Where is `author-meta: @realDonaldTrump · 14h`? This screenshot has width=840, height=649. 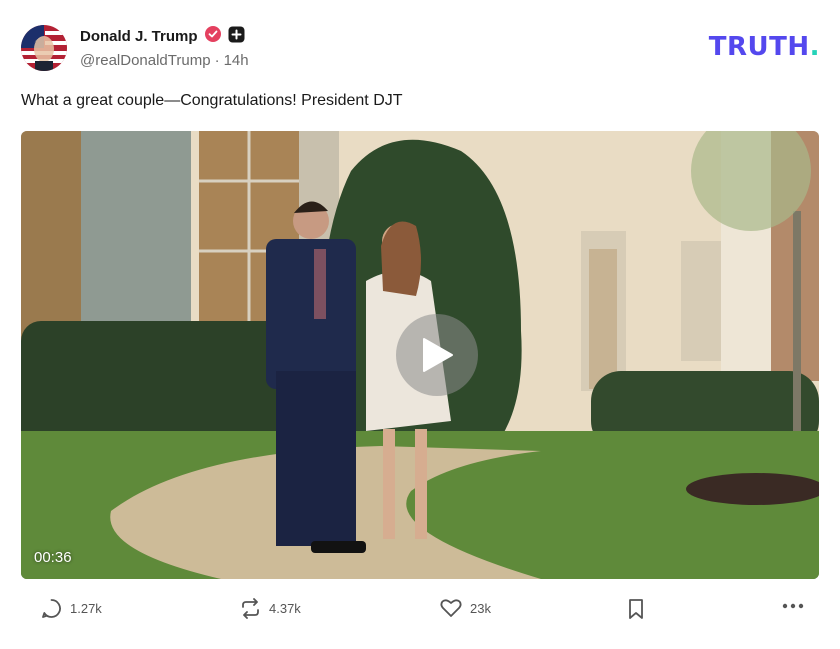 author-meta: @realDonaldTrump · 14h is located at coordinates (164, 60).